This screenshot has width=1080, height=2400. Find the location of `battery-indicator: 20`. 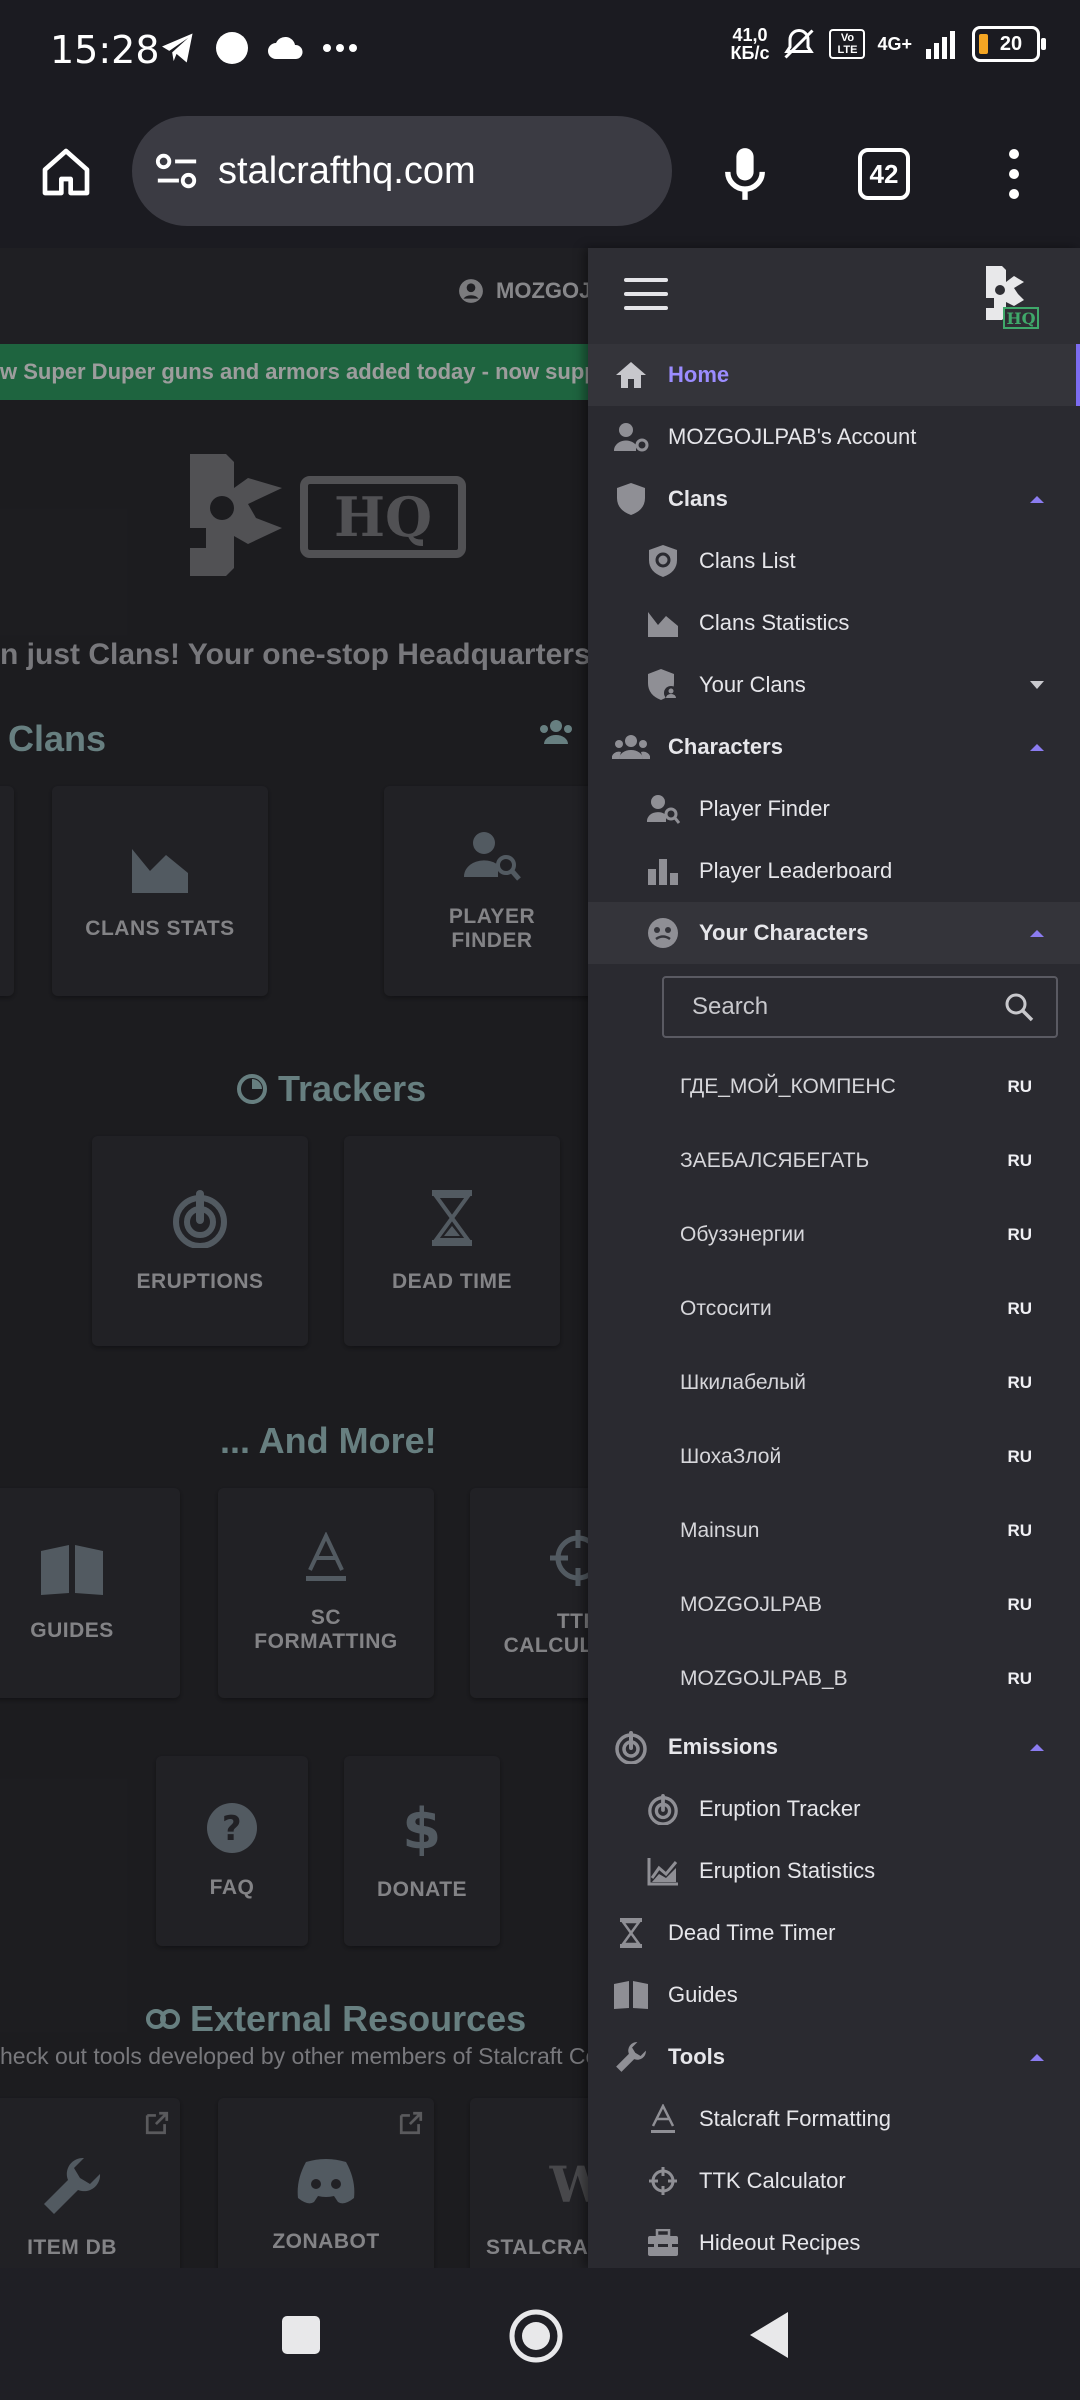

battery-indicator: 20 is located at coordinates (1009, 44).